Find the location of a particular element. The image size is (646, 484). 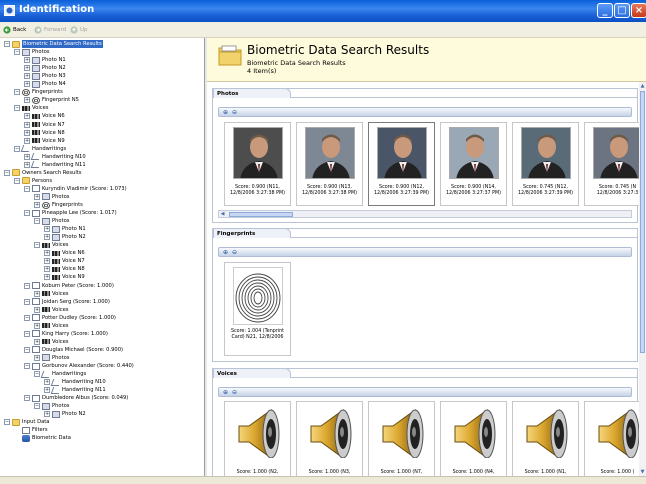

tree-node: − Biometric Data Search Results is located at coordinates (53, 44).